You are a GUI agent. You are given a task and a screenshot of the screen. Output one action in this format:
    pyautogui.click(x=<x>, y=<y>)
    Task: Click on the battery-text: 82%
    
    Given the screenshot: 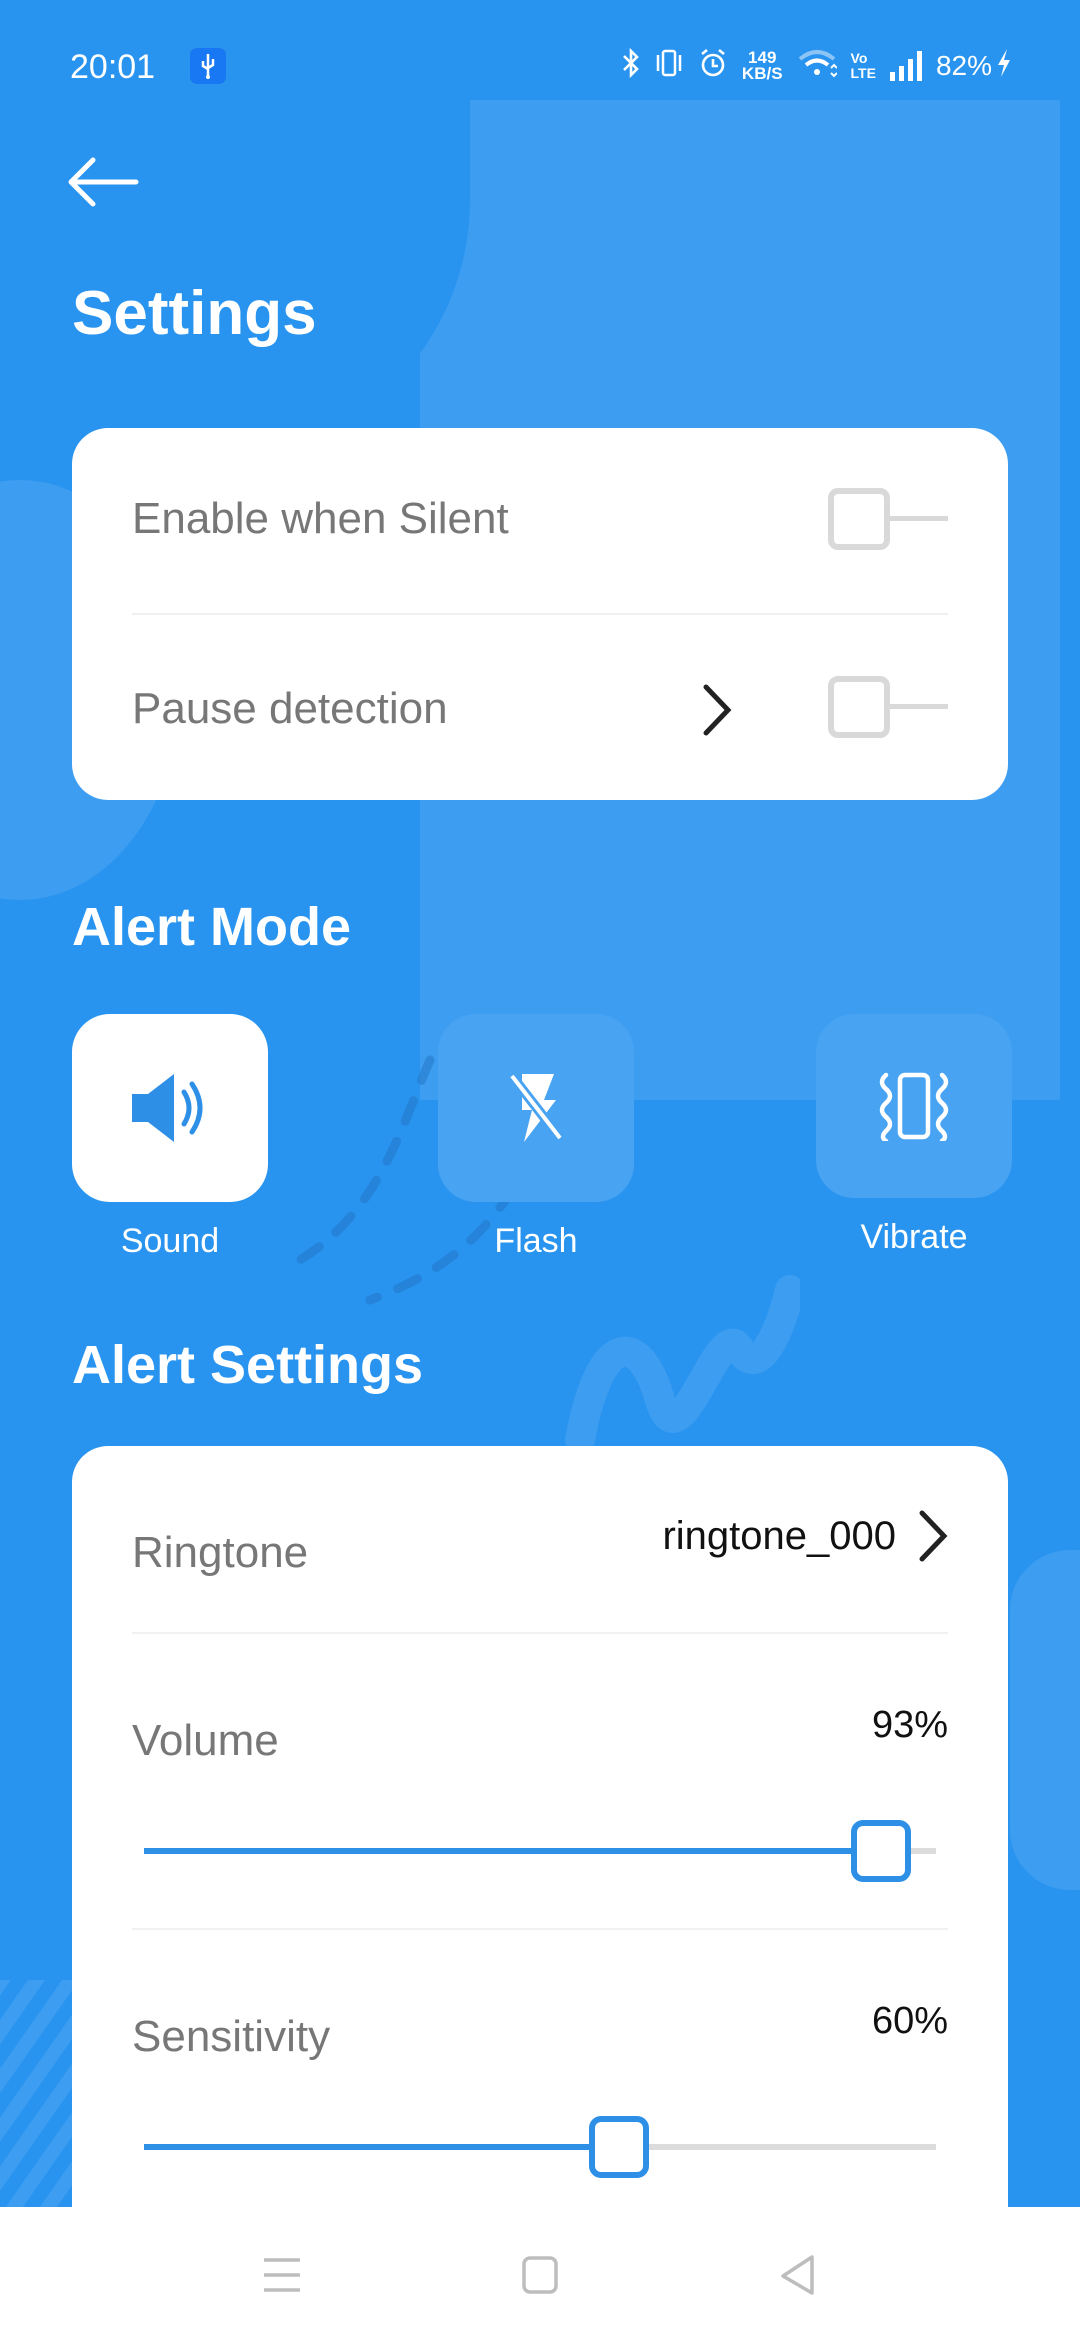 What is the action you would take?
    pyautogui.click(x=963, y=65)
    